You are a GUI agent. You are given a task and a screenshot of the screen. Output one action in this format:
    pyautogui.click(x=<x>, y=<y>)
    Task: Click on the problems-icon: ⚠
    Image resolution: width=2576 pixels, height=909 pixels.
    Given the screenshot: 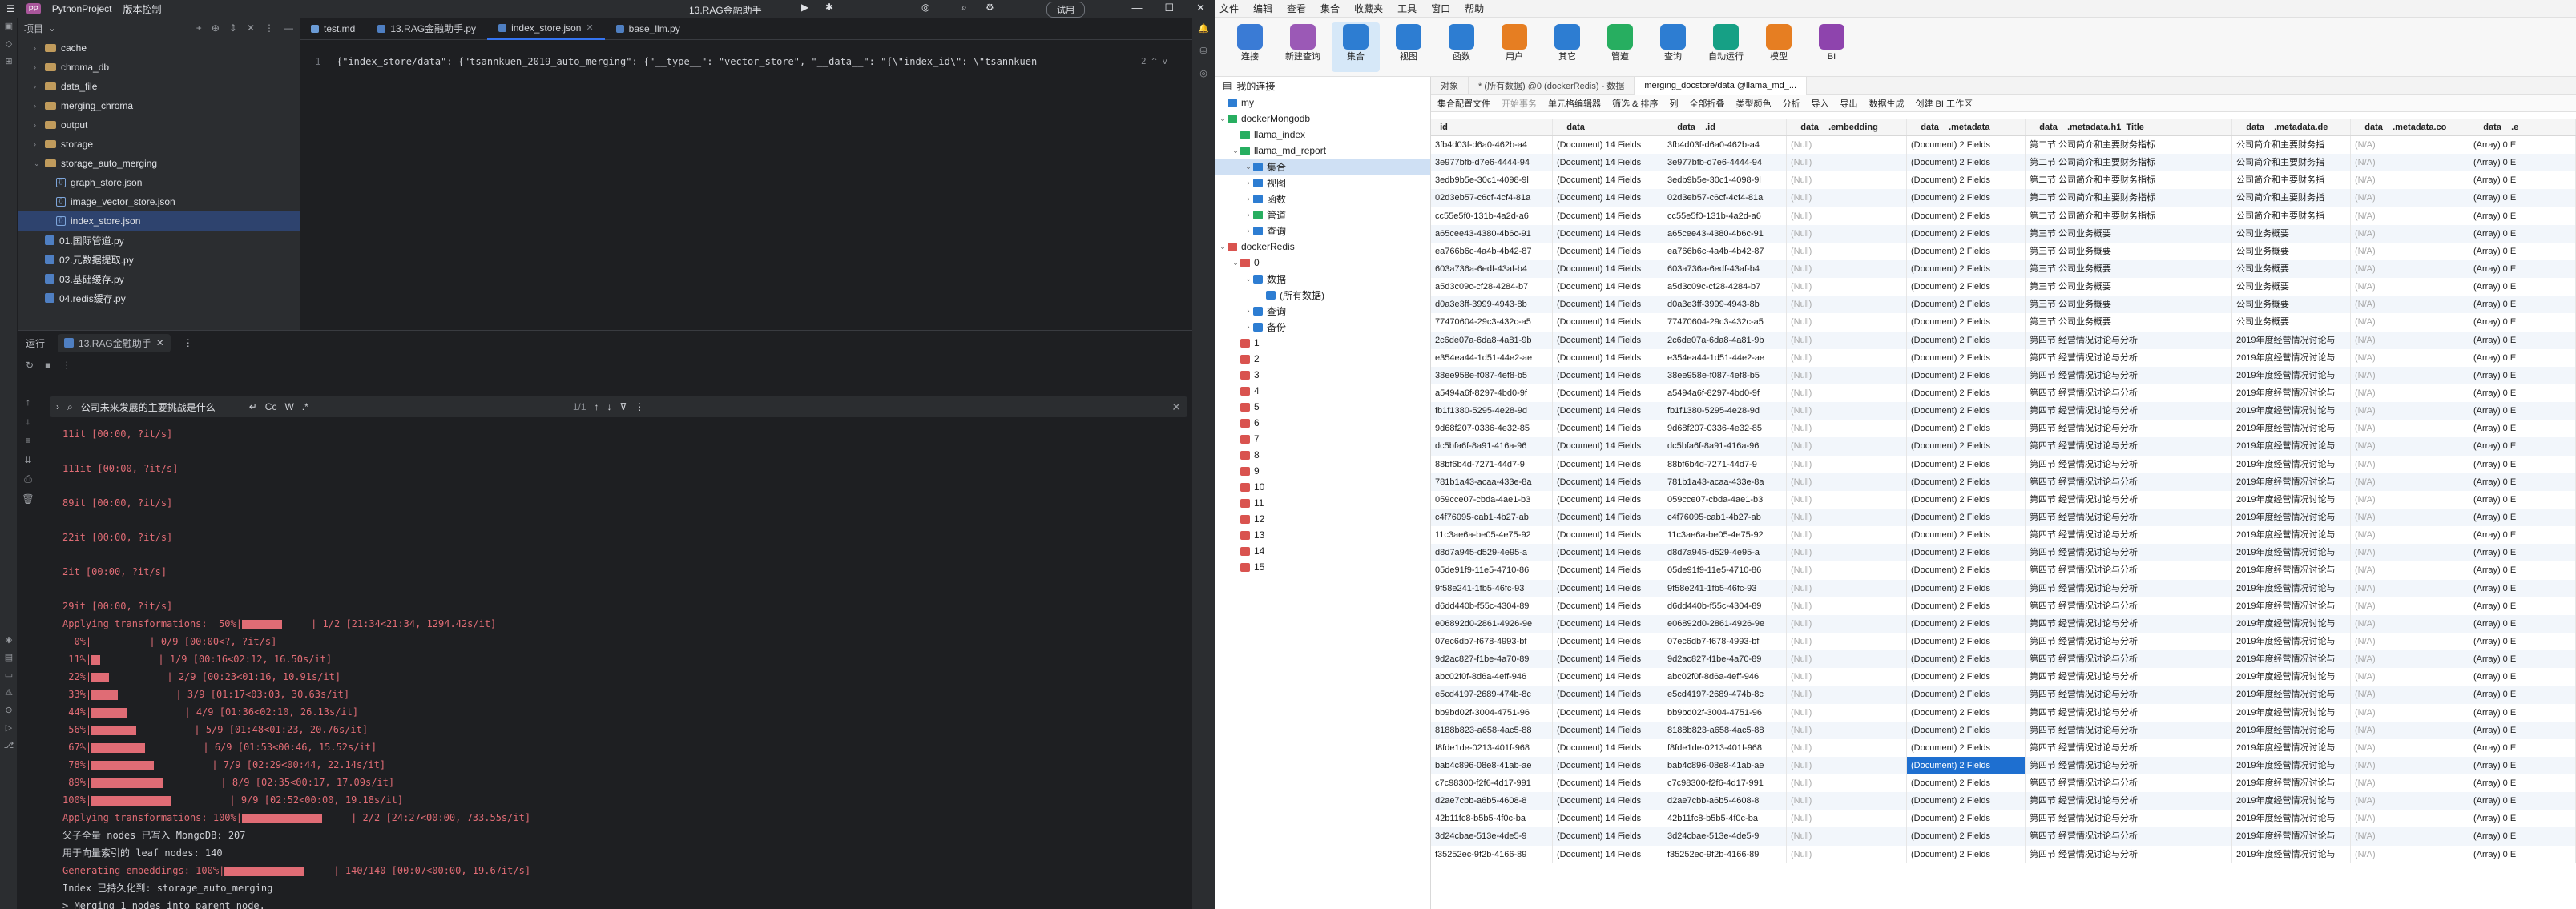 What is the action you would take?
    pyautogui.click(x=9, y=693)
    